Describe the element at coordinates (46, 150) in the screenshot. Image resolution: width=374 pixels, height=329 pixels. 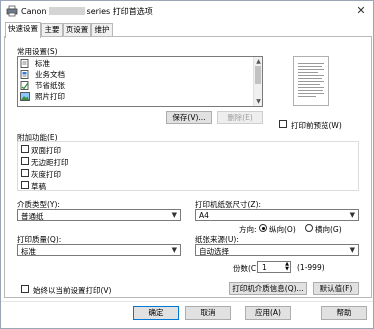
I see `duplex-print-label: 双面打印` at that location.